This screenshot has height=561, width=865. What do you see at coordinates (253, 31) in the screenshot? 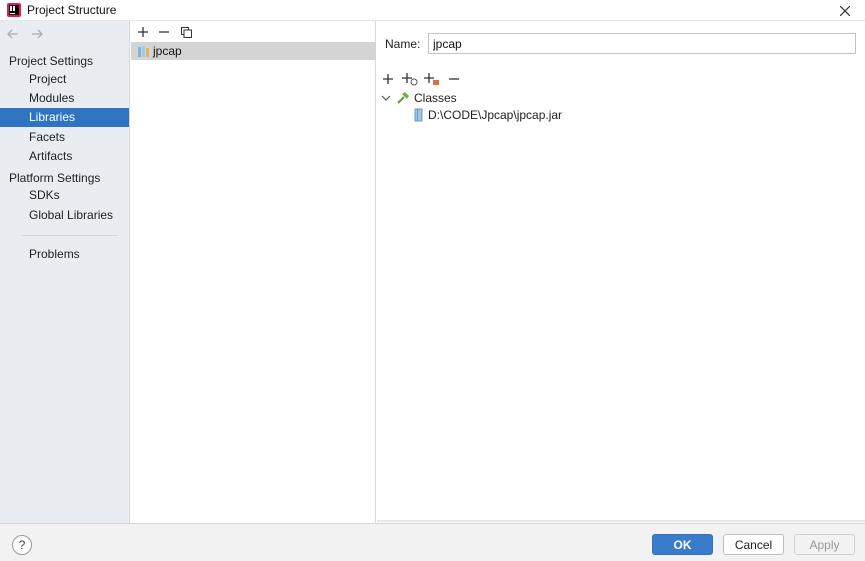
I see `libraries-toolbar` at bounding box center [253, 31].